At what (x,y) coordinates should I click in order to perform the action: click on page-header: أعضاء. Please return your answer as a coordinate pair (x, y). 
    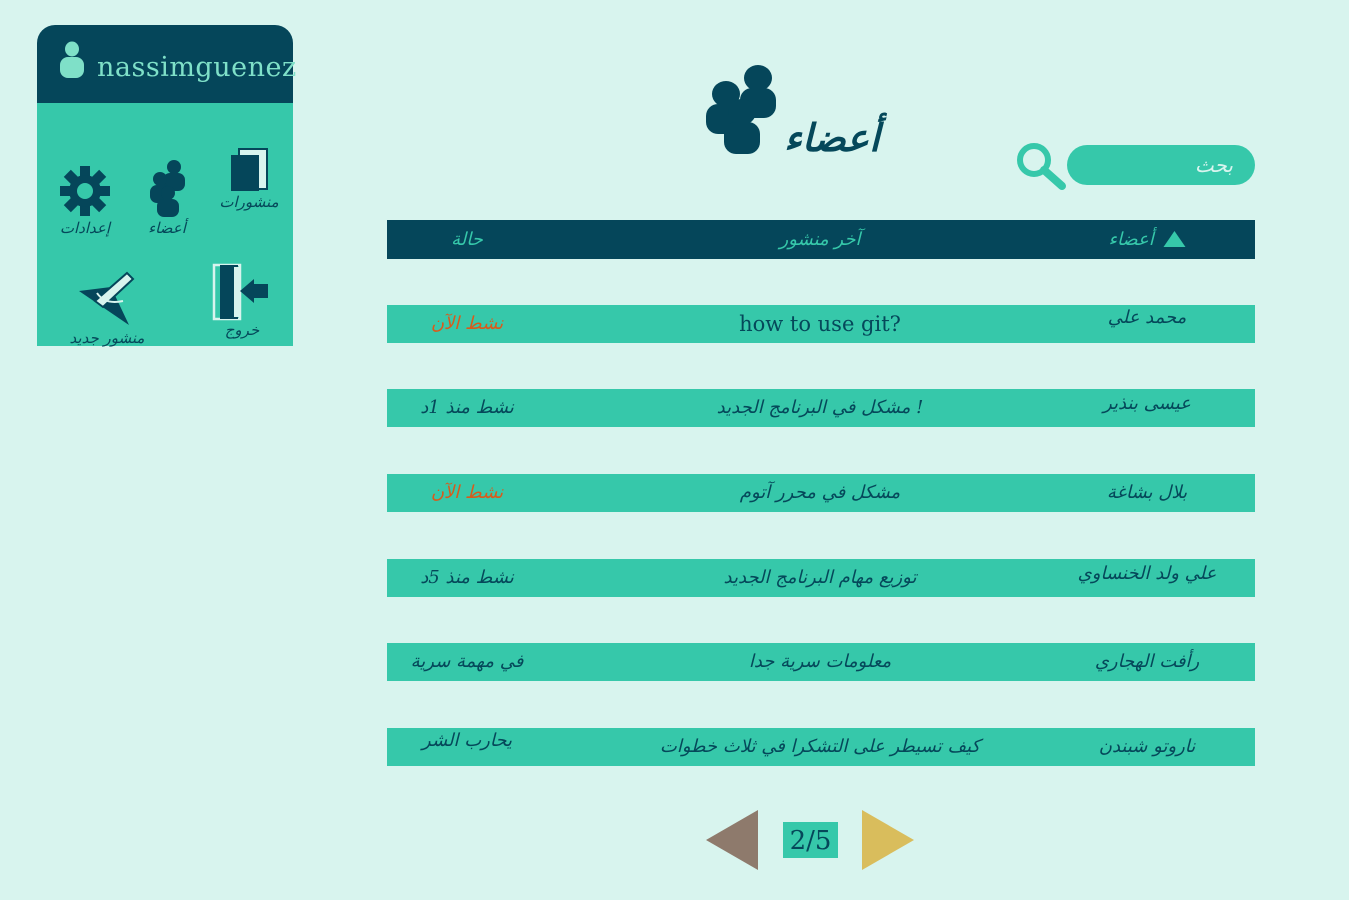
    Looking at the image, I should click on (805, 112).